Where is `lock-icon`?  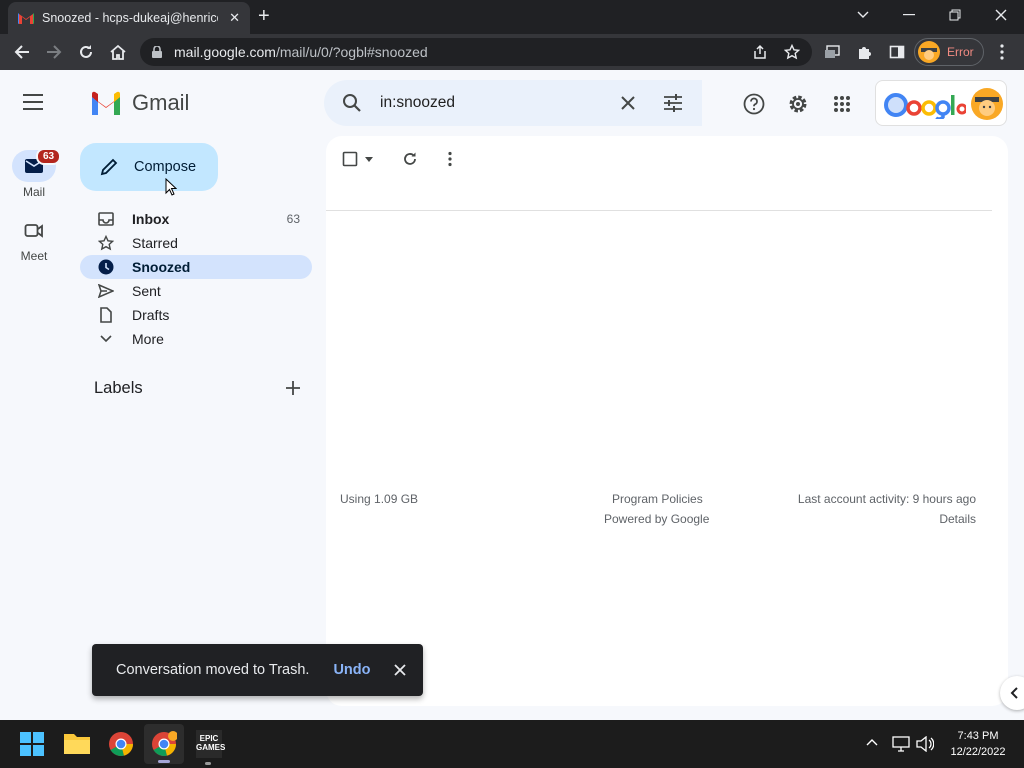
lock-icon is located at coordinates (157, 52).